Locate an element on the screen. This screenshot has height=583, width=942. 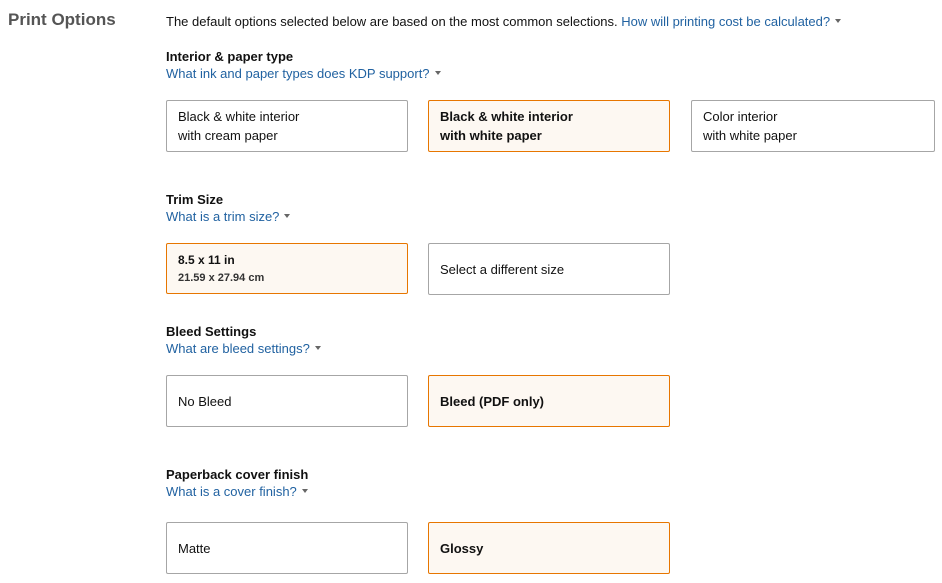
option-line2: with cream paper is located at coordinates (228, 135).